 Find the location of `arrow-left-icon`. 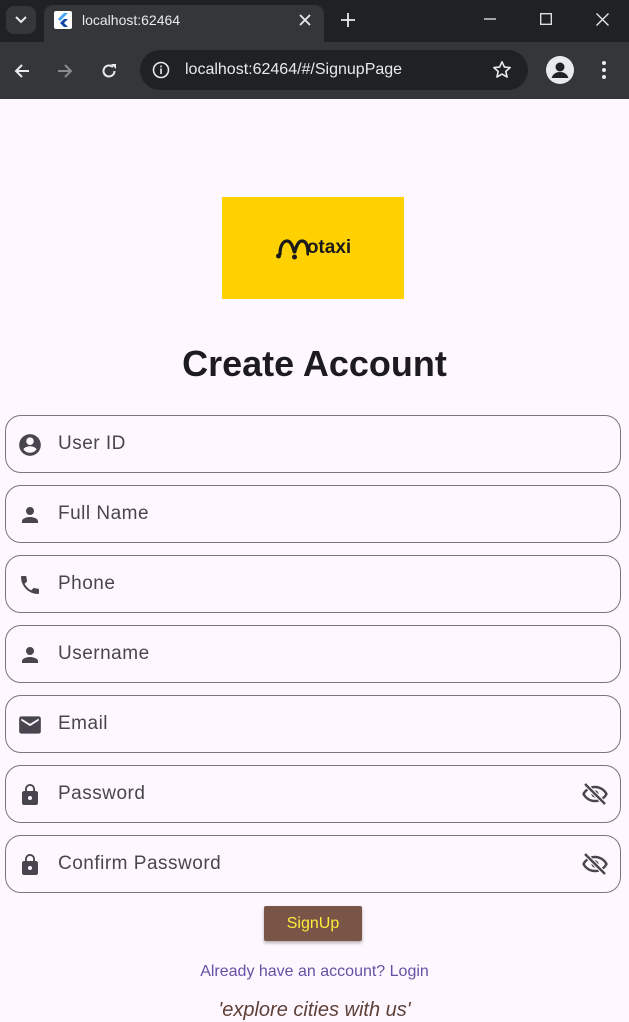

arrow-left-icon is located at coordinates (21, 71).